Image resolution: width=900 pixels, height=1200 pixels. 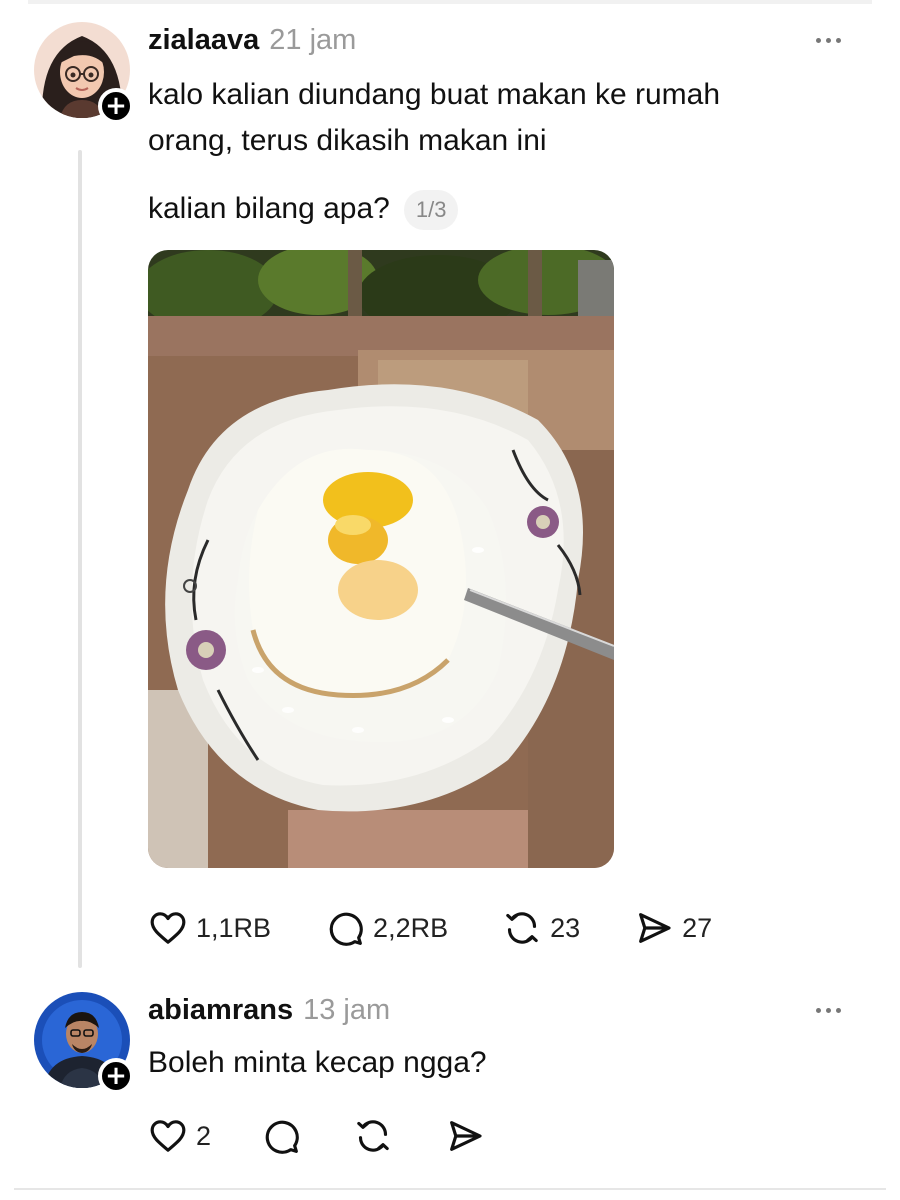 What do you see at coordinates (269, 208) in the screenshot?
I see `post-question: kalian bilang apa?` at bounding box center [269, 208].